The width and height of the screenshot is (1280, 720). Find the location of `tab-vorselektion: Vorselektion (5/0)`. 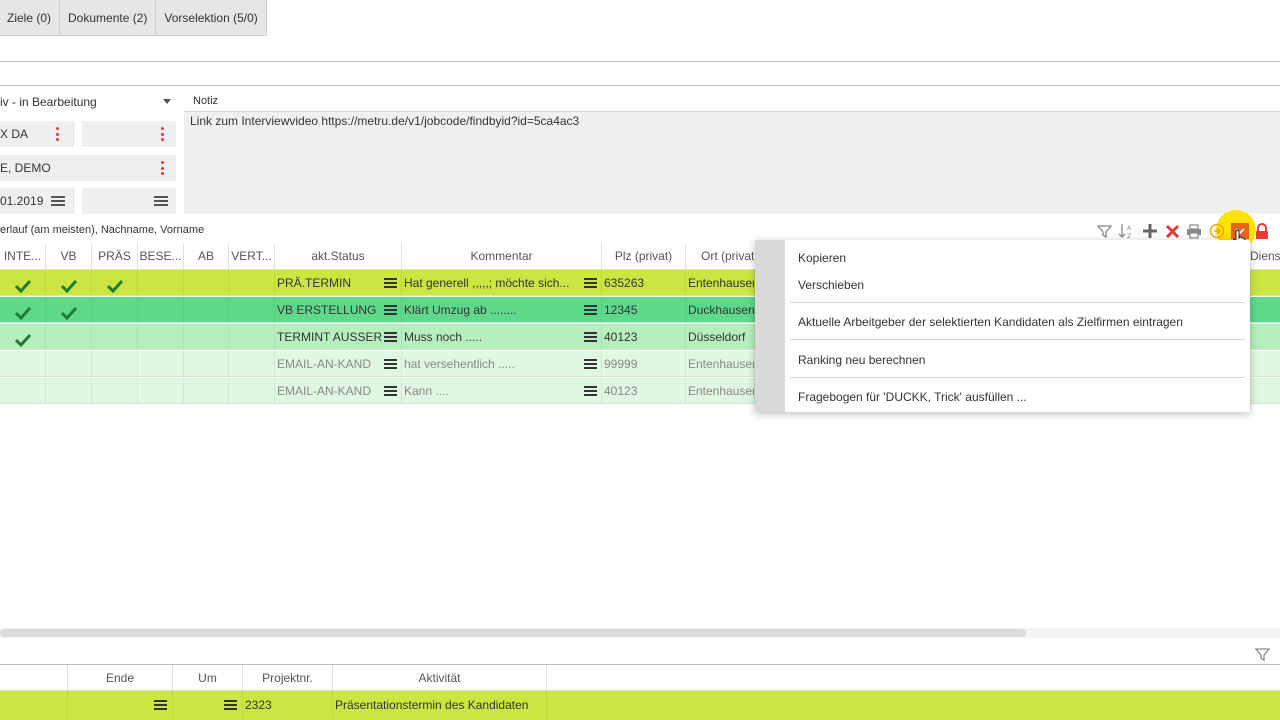

tab-vorselektion: Vorselektion (5/0) is located at coordinates (211, 18).